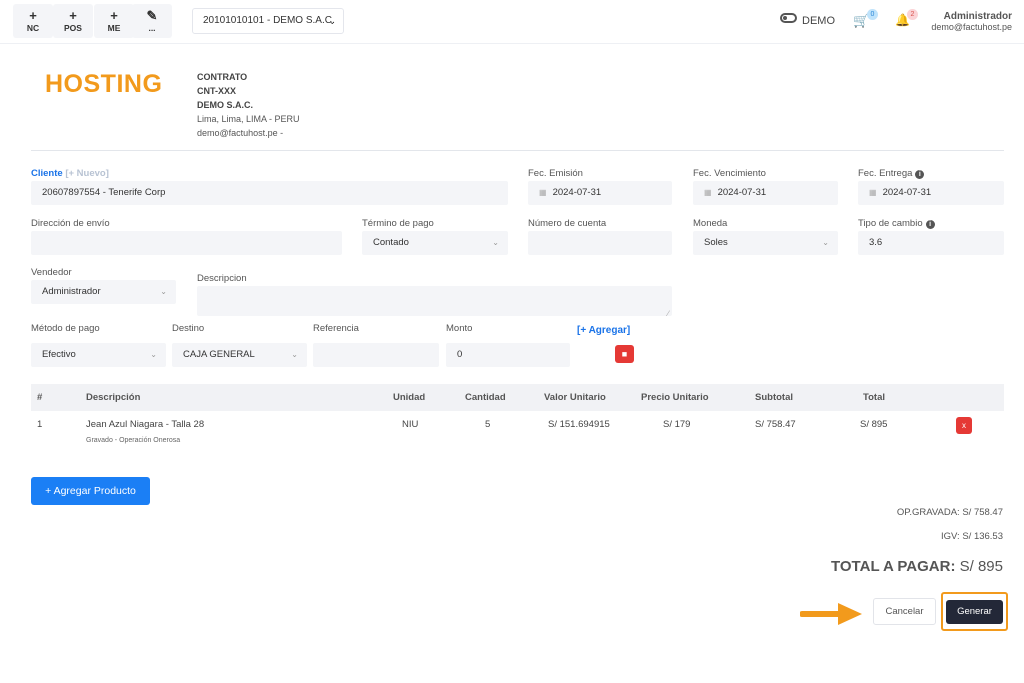 Image resolution: width=1024 pixels, height=683 pixels. I want to click on grand-total: TOTAL A PAGAR: S/ 895, so click(917, 566).